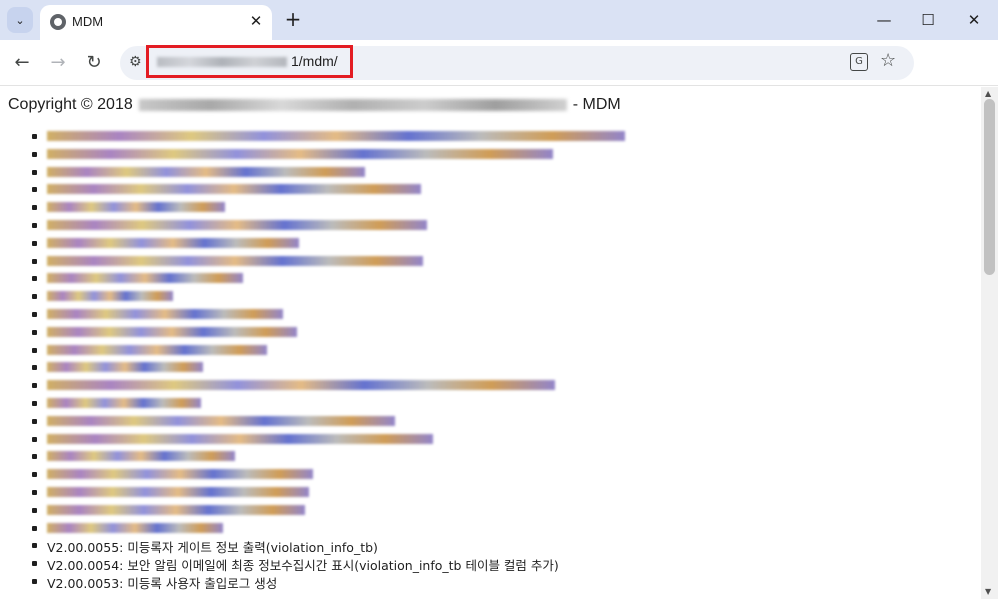 The width and height of the screenshot is (998, 599). What do you see at coordinates (20, 20) in the screenshot?
I see `tab-search-icon: ⌄` at bounding box center [20, 20].